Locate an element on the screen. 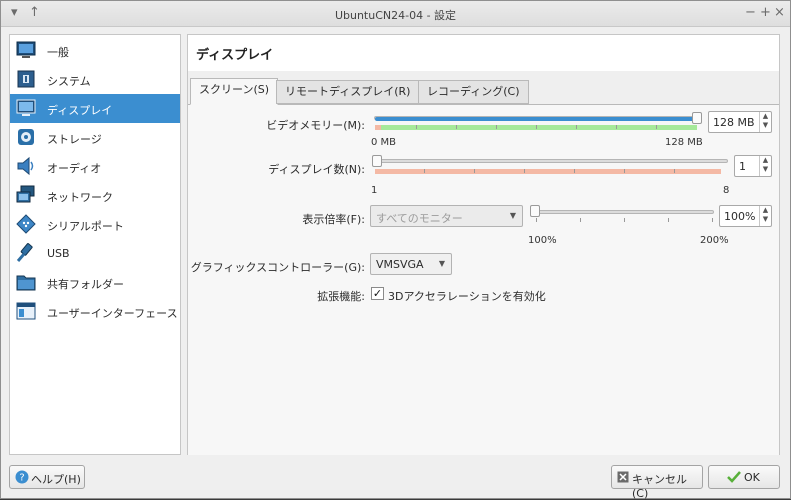 Image resolution: width=791 pixels, height=500 pixels. cancel-button: キャンセル(C) is located at coordinates (657, 482).